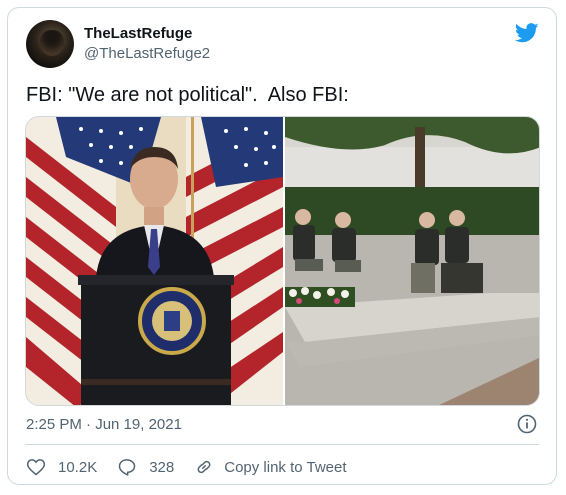 Image resolution: width=566 pixels, height=495 pixels. I want to click on copy-link-label: Copy link to Tweet, so click(285, 467).